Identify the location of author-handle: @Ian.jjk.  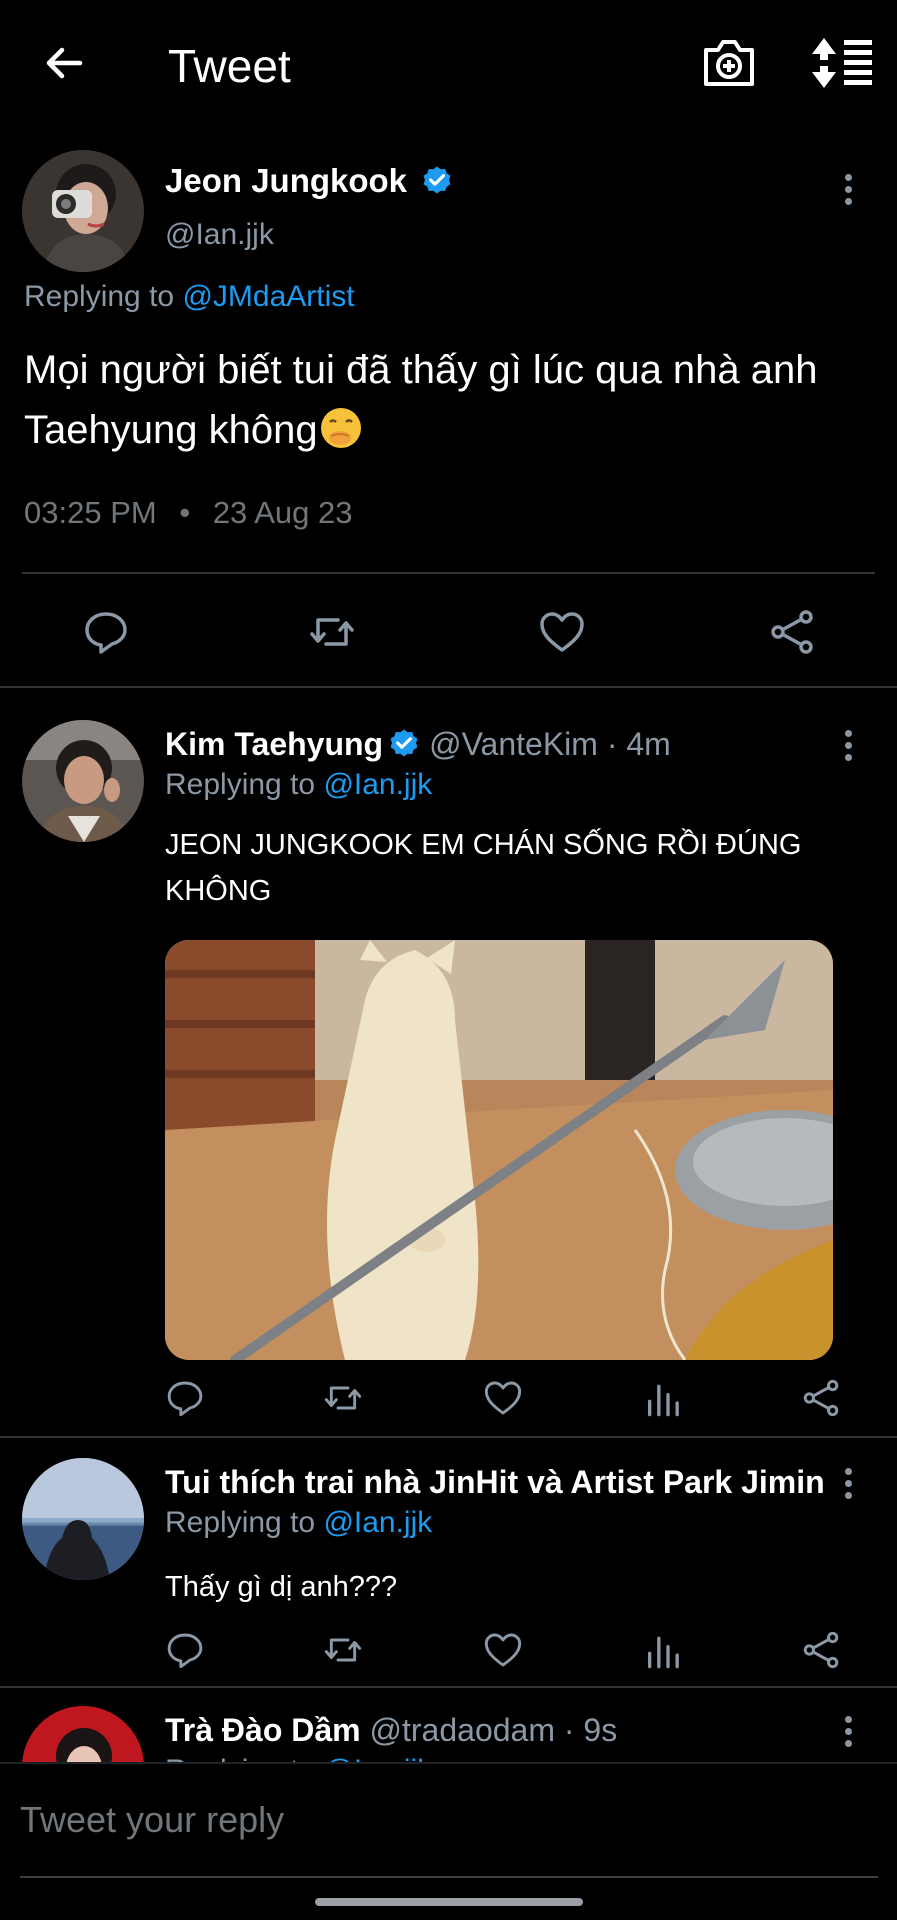
(219, 235).